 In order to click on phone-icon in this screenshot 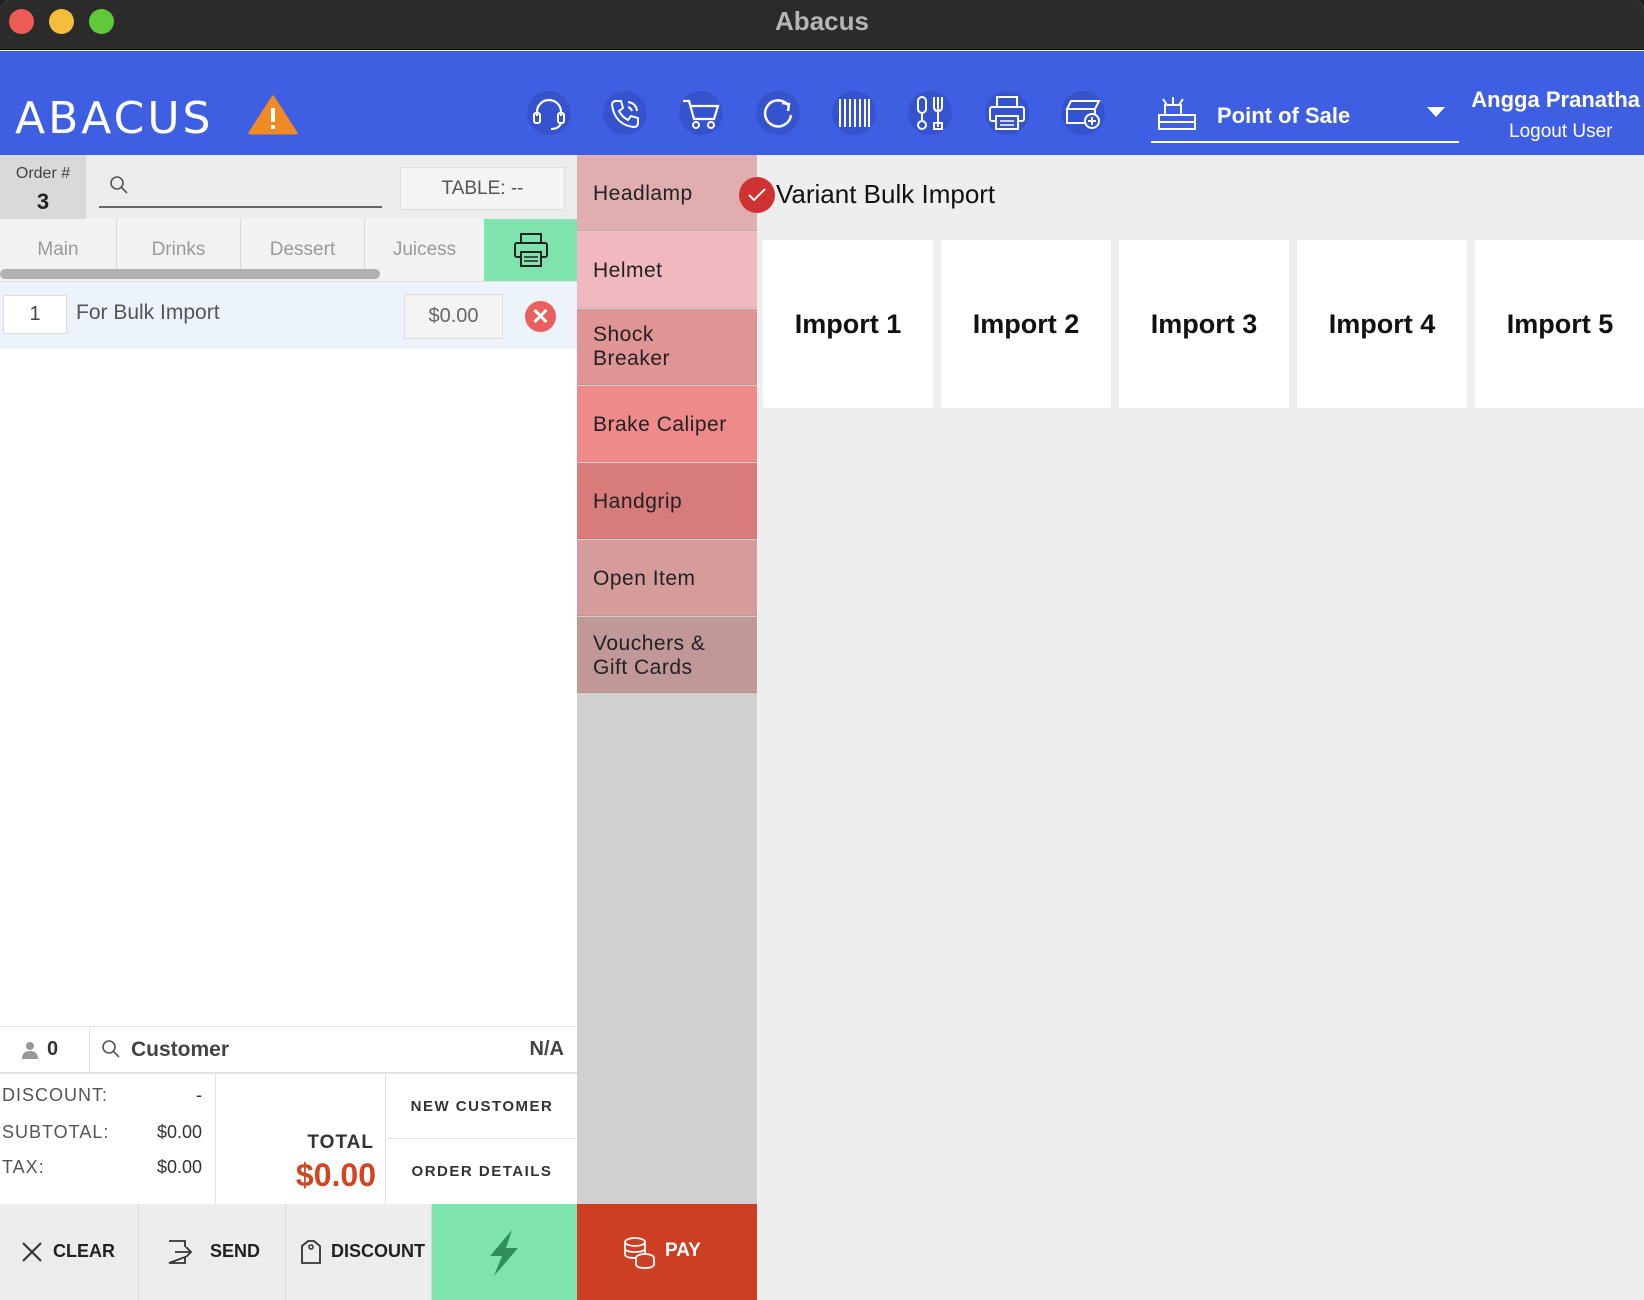, I will do `click(625, 113)`.